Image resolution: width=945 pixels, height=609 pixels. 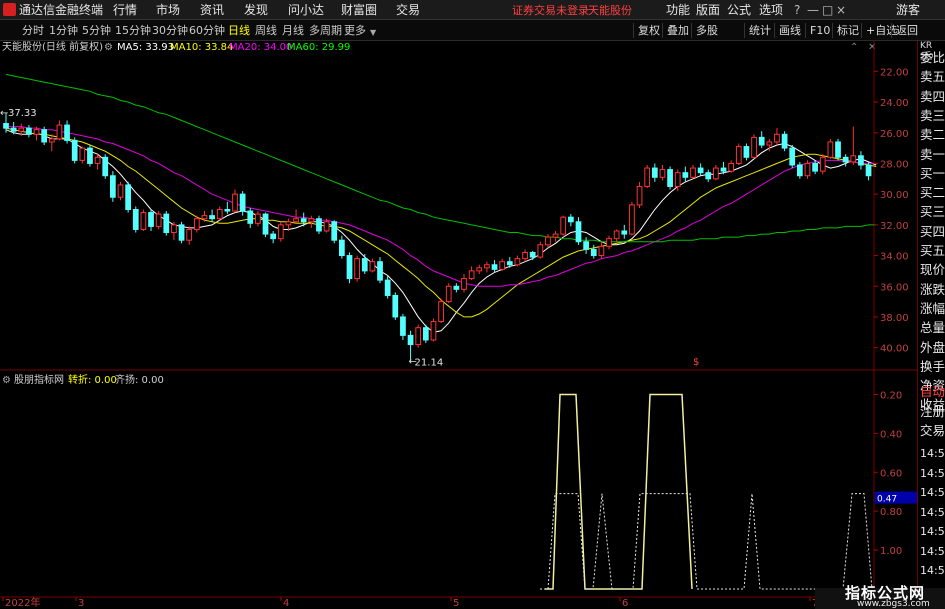 I want to click on menu-item-options: 选项, so click(x=771, y=10).